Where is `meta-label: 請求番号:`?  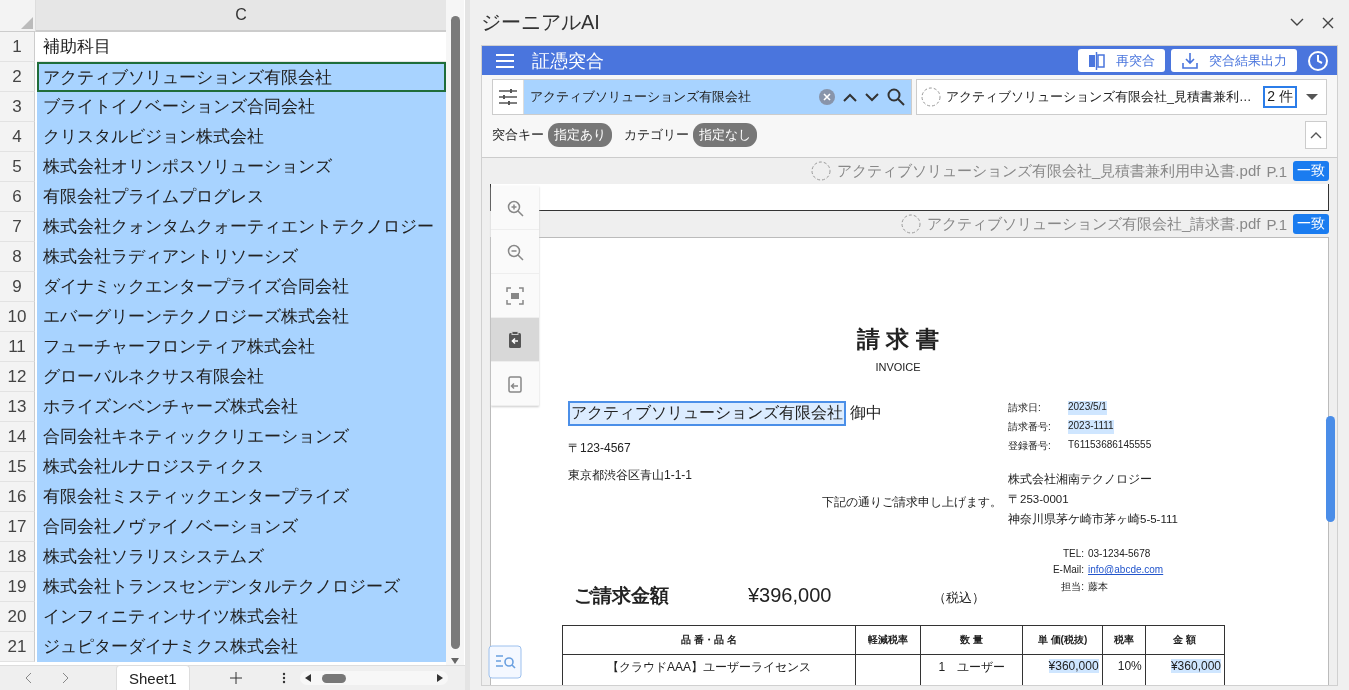 meta-label: 請求番号: is located at coordinates (1030, 427).